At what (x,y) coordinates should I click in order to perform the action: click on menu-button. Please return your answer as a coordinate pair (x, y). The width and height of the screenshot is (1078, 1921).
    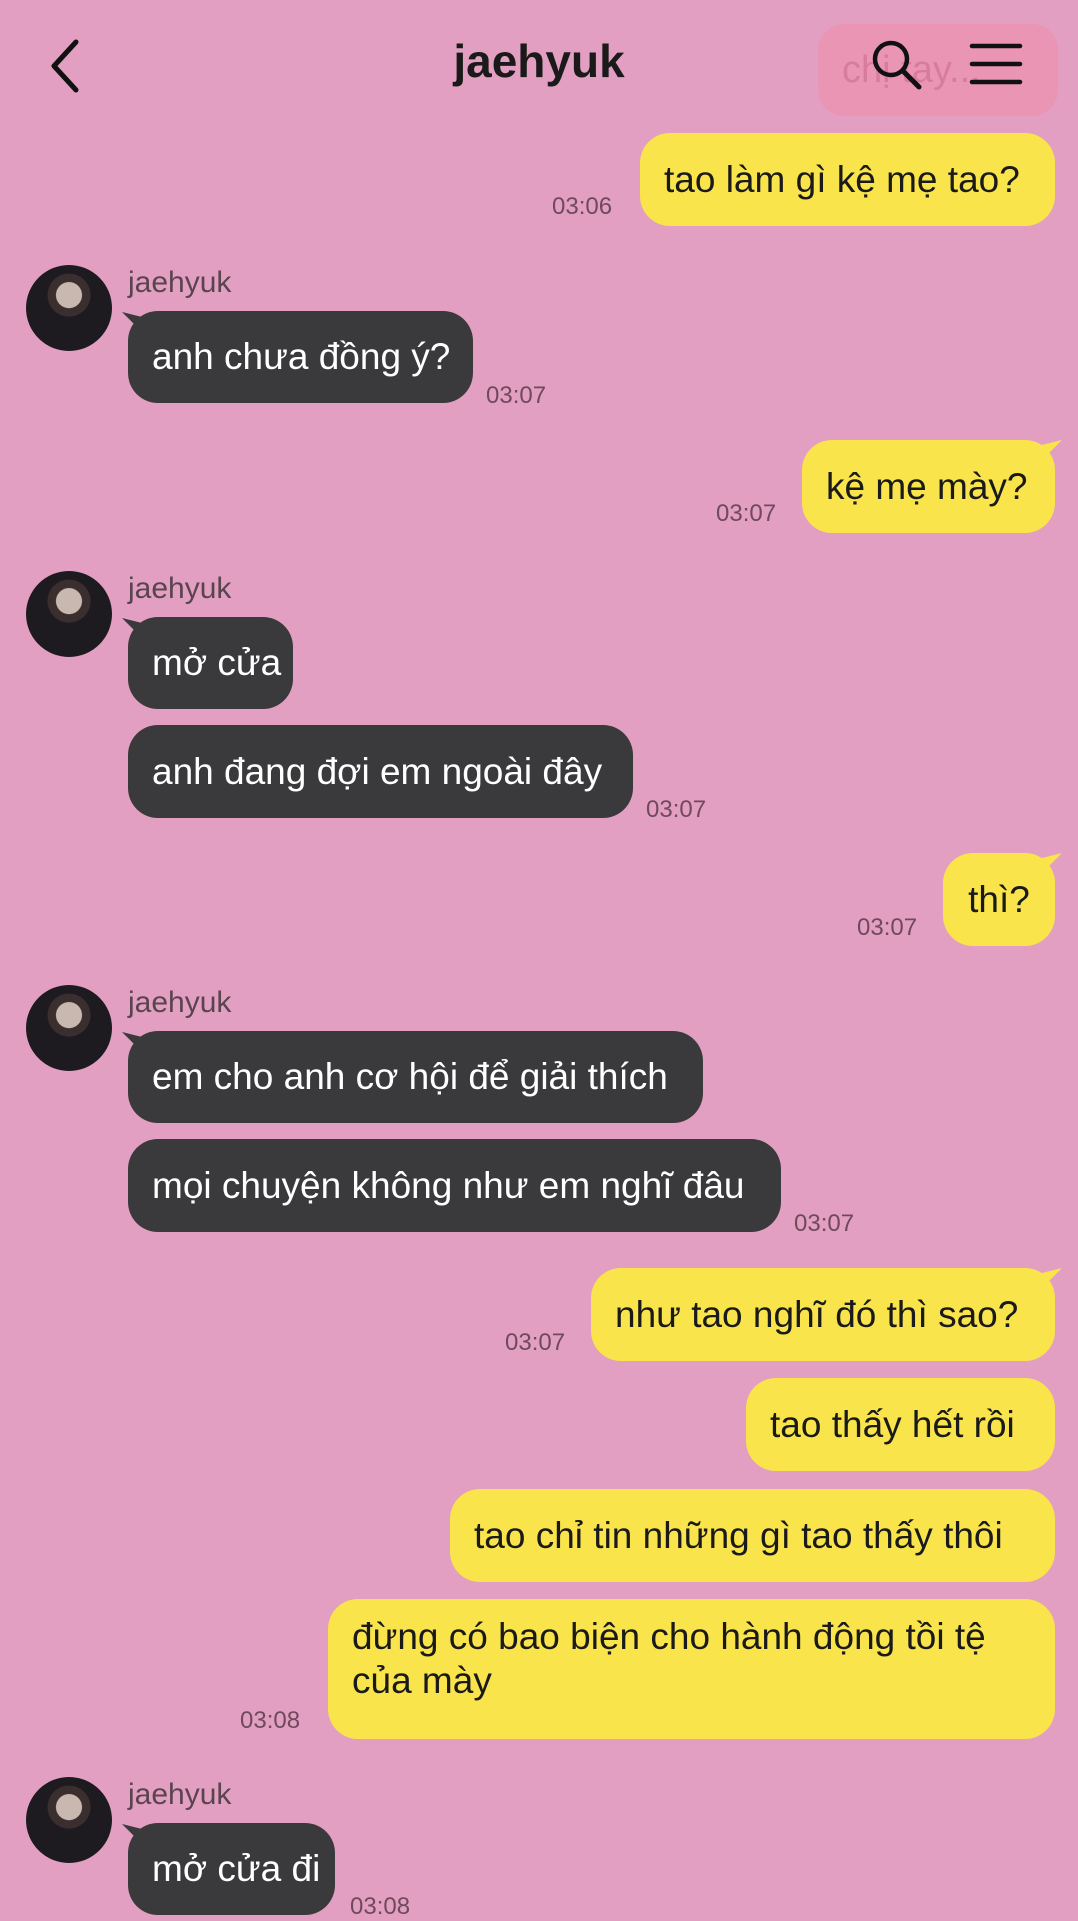
    Looking at the image, I should click on (996, 64).